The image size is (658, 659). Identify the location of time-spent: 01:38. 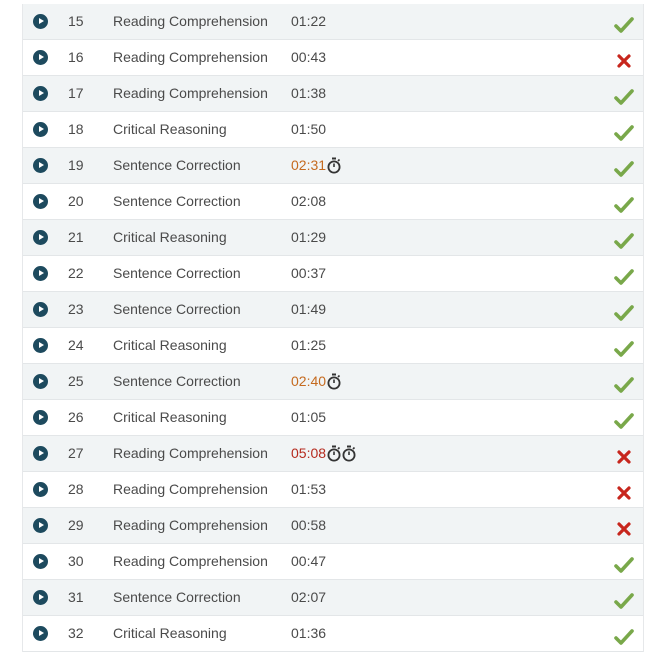
(309, 93).